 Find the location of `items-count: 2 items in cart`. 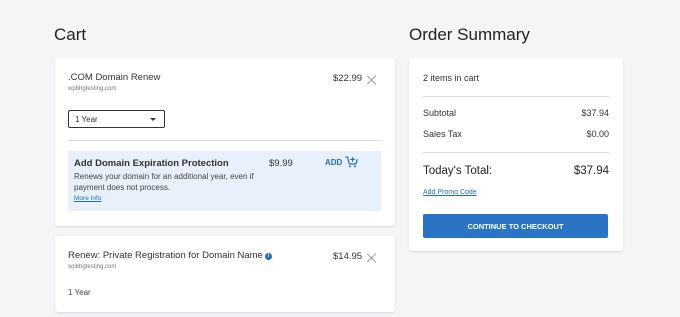

items-count: 2 items in cart is located at coordinates (516, 78).